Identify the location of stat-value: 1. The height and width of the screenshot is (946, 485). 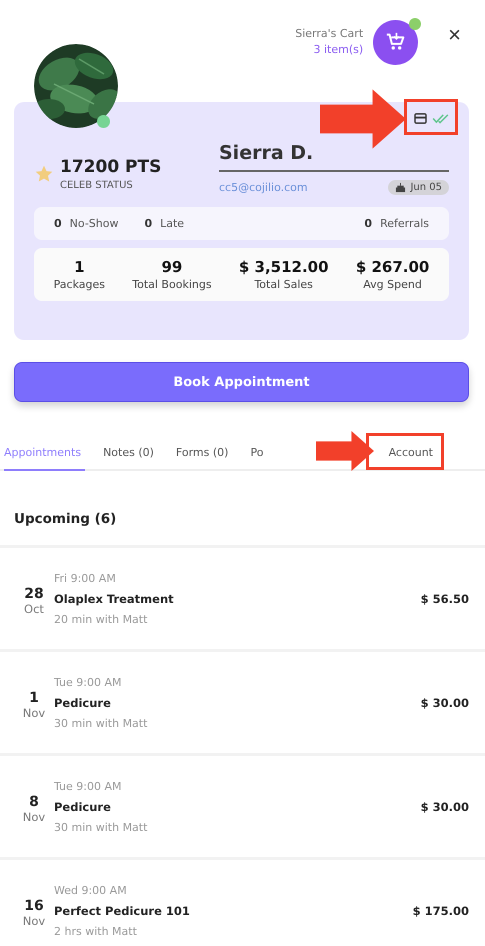
(79, 267).